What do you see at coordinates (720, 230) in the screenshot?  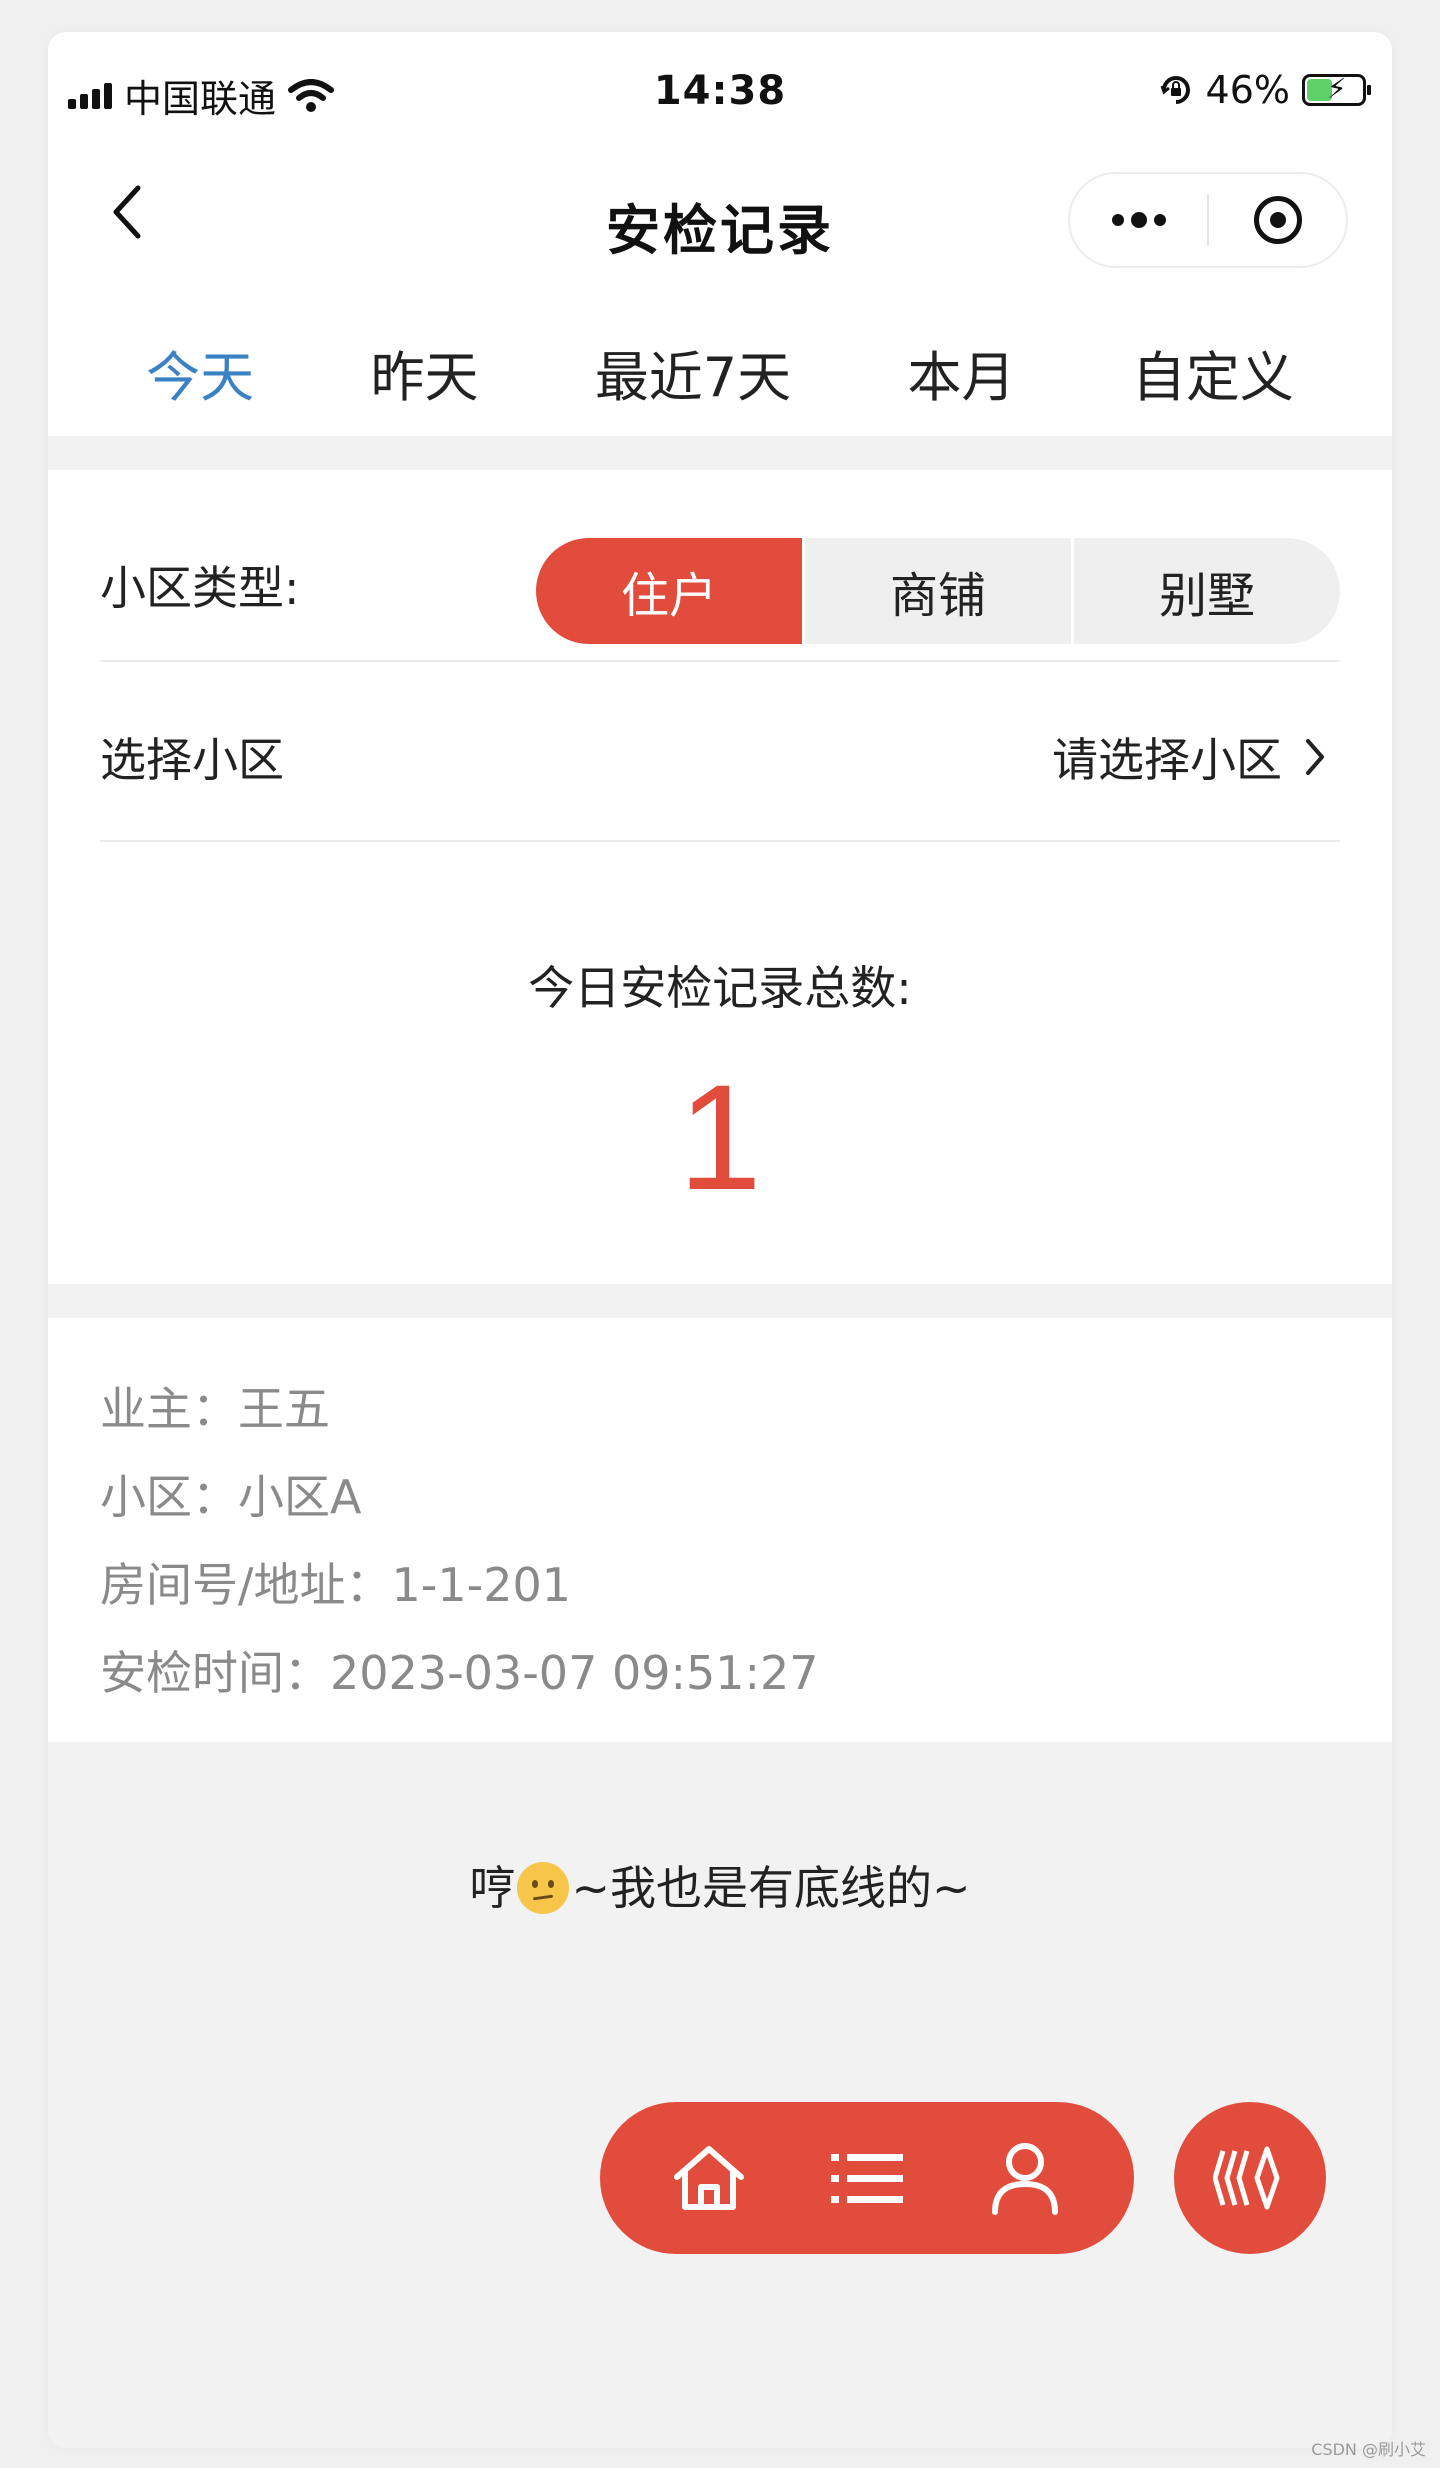 I see `page-title: 安检记录` at bounding box center [720, 230].